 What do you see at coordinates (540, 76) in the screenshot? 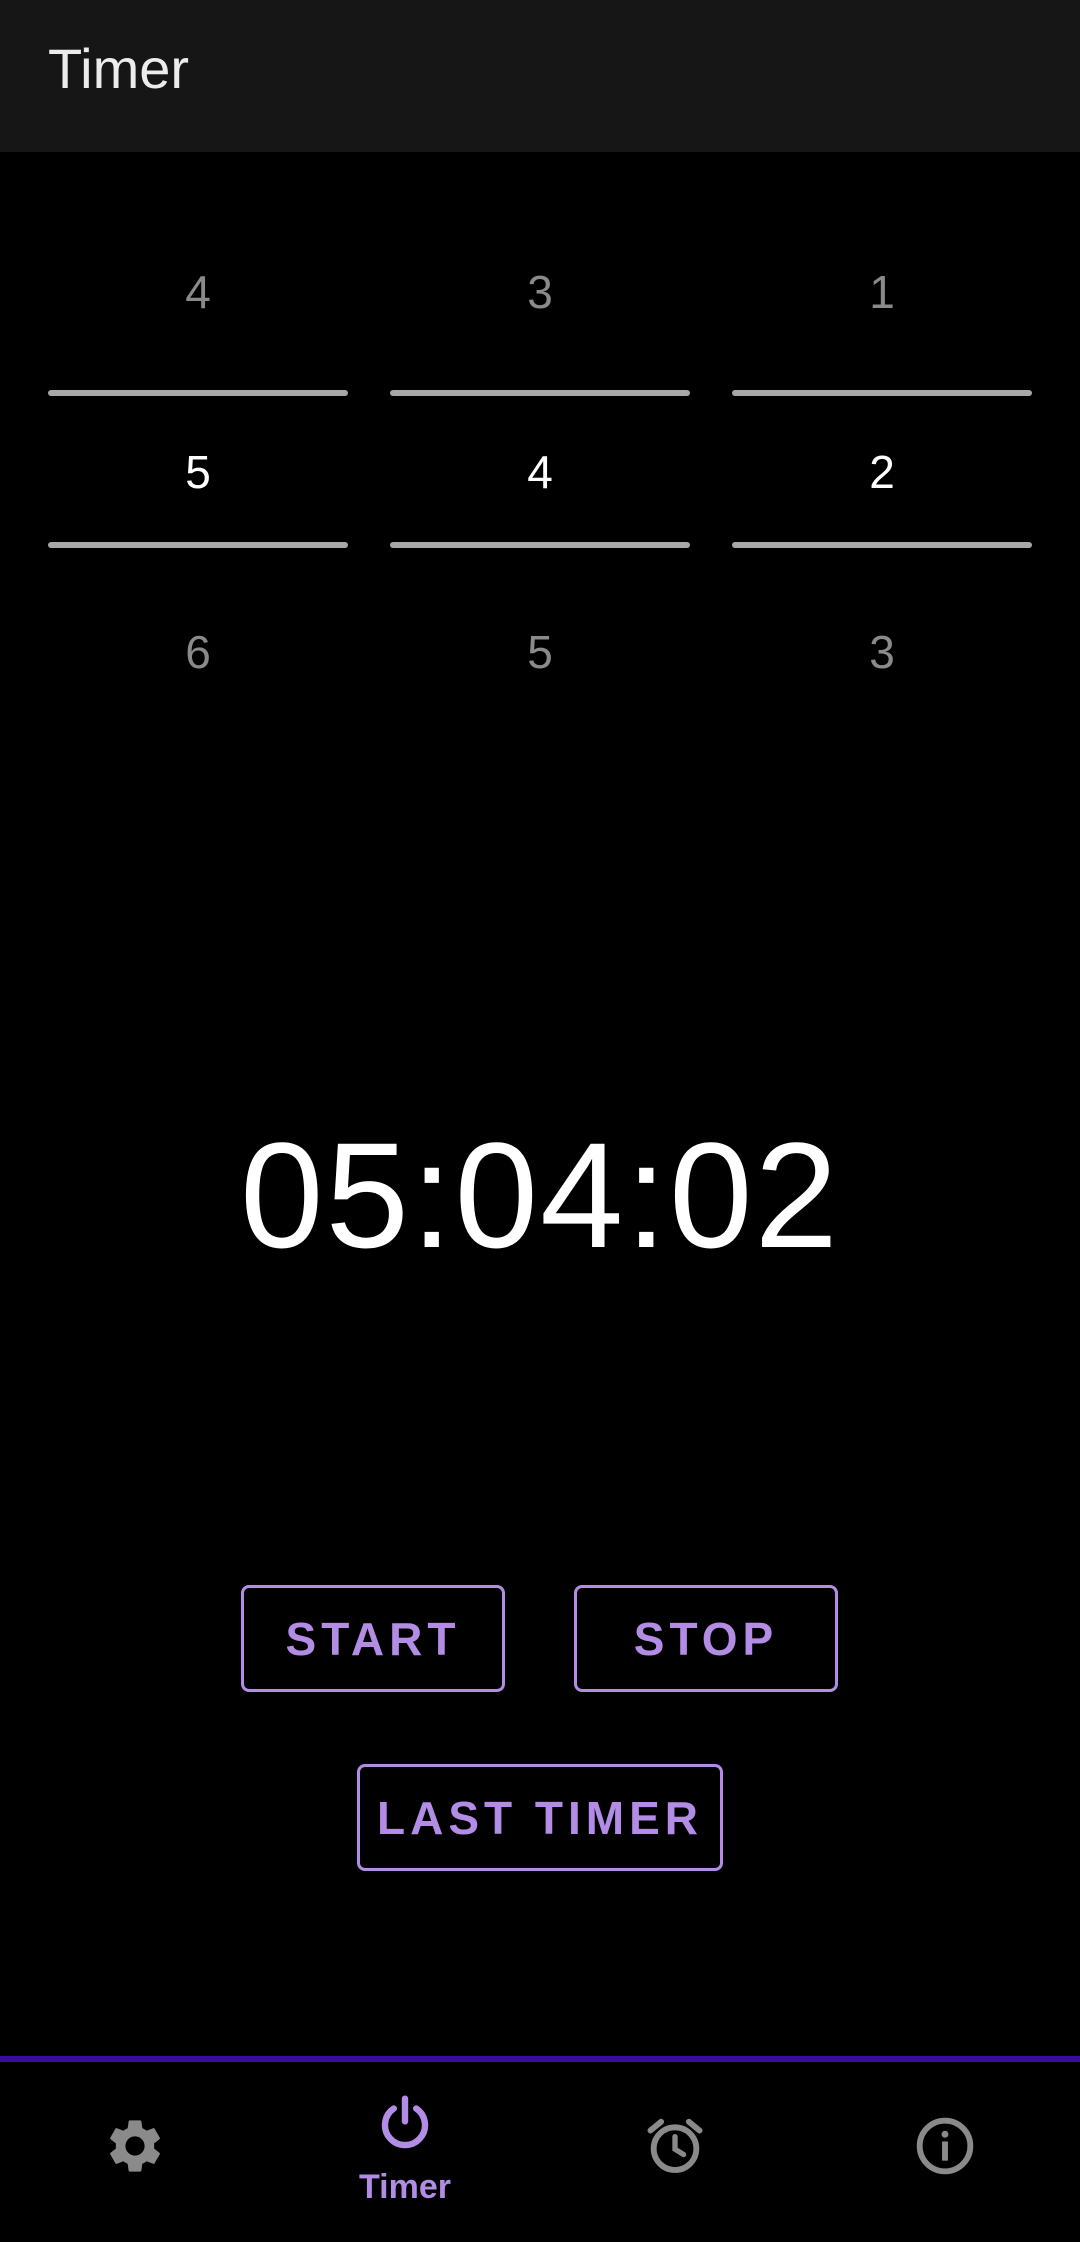
I see `app-bar: Timer` at bounding box center [540, 76].